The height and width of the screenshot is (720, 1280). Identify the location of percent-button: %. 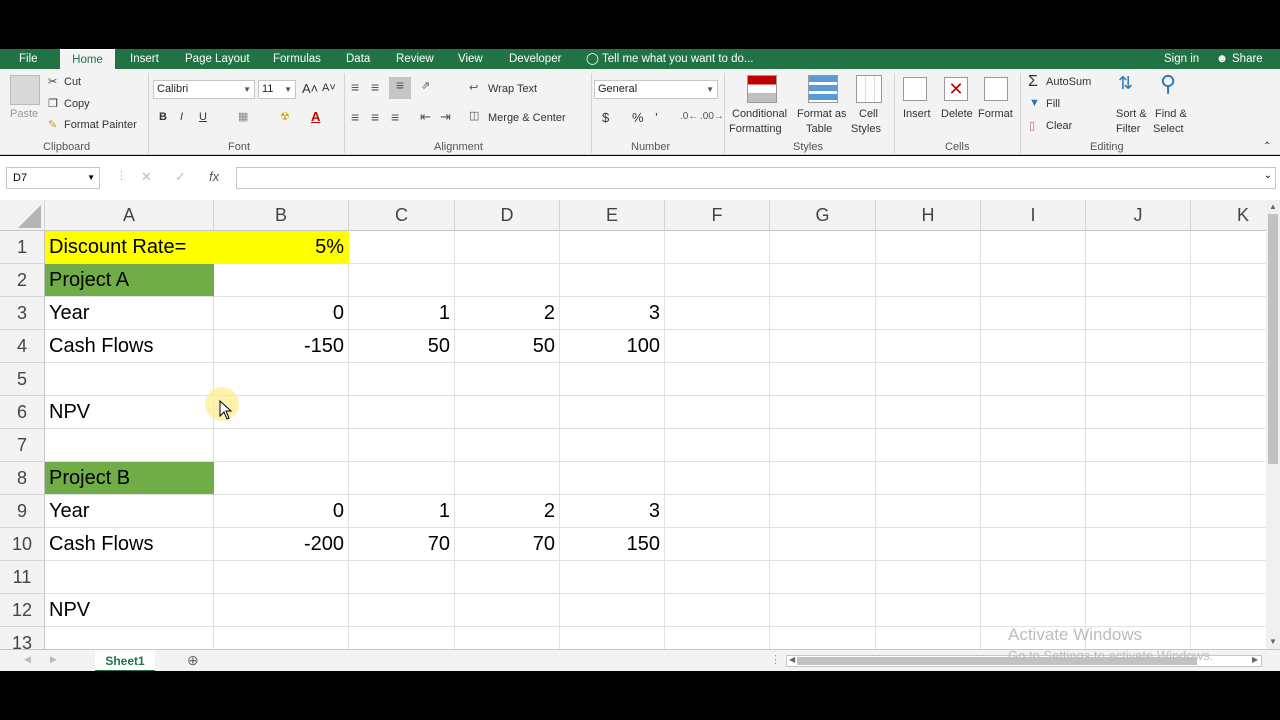
(638, 117).